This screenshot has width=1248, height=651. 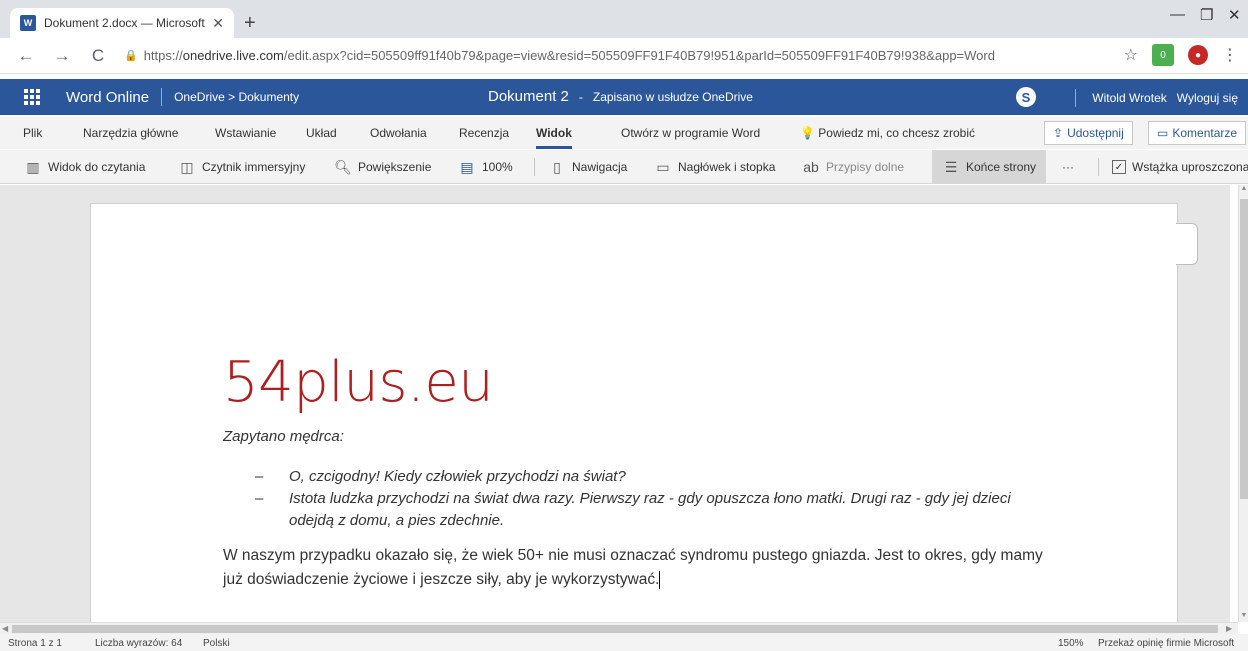 What do you see at coordinates (130, 133) in the screenshot?
I see `tab-home: Narzędzia główne` at bounding box center [130, 133].